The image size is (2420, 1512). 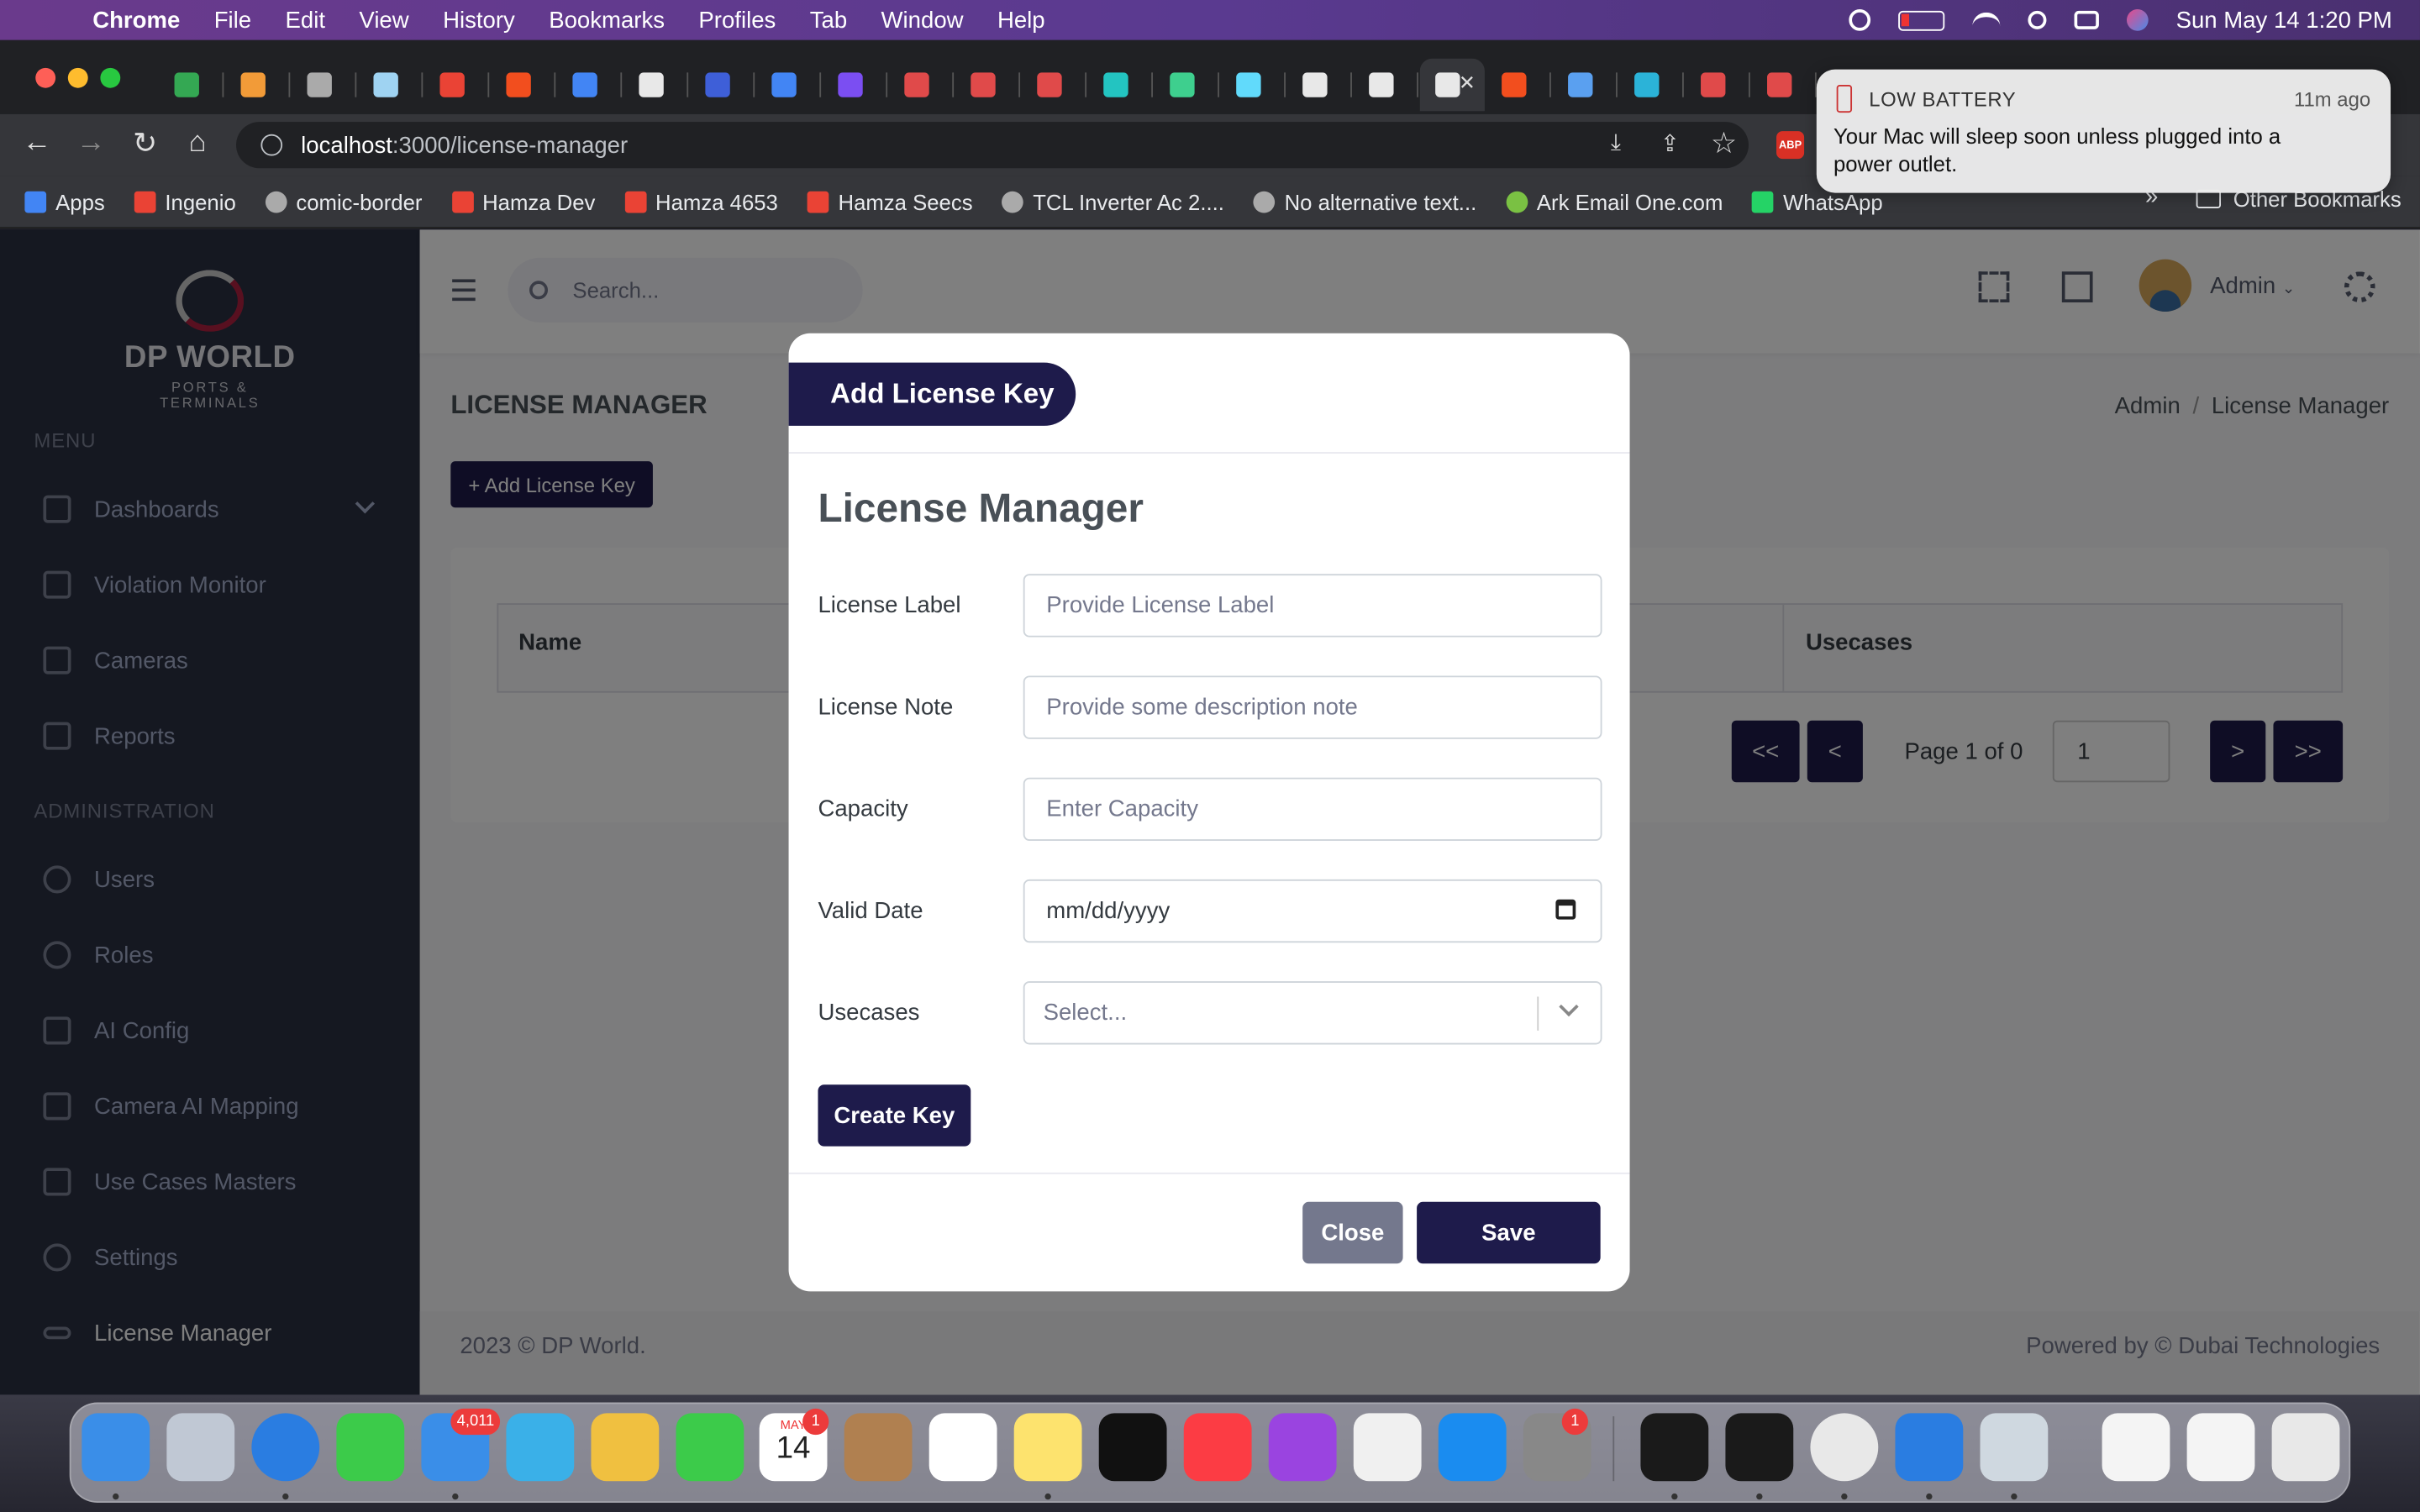 I want to click on mail-badge: 4,011, so click(x=476, y=1422).